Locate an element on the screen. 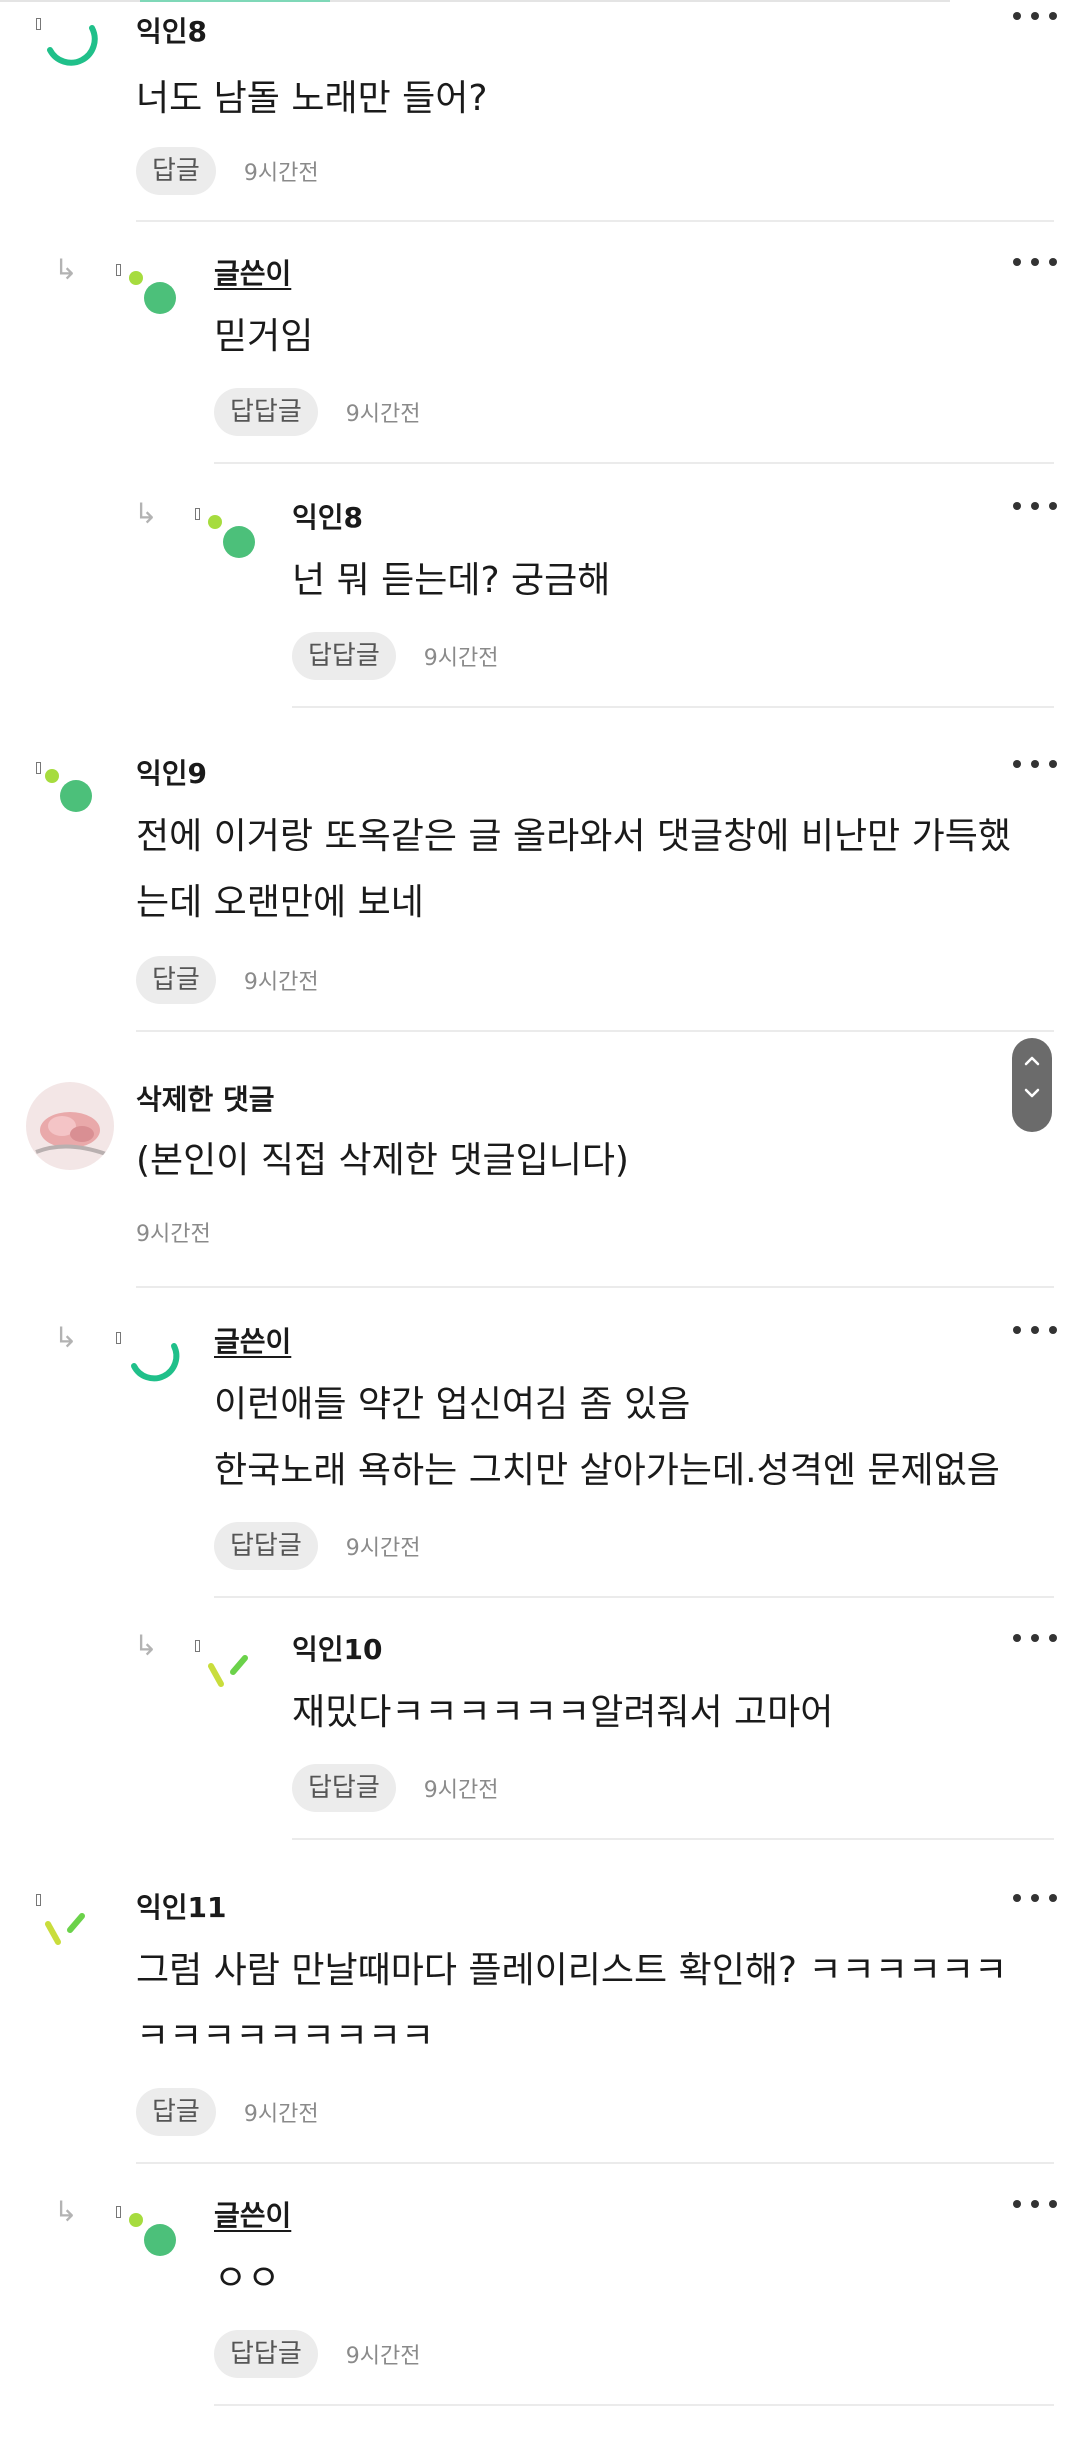  comment-text: 전에 이거랑 또옥같은 글 올라와서 댓글창에 비난만 가득했 is located at coordinates (573, 836).